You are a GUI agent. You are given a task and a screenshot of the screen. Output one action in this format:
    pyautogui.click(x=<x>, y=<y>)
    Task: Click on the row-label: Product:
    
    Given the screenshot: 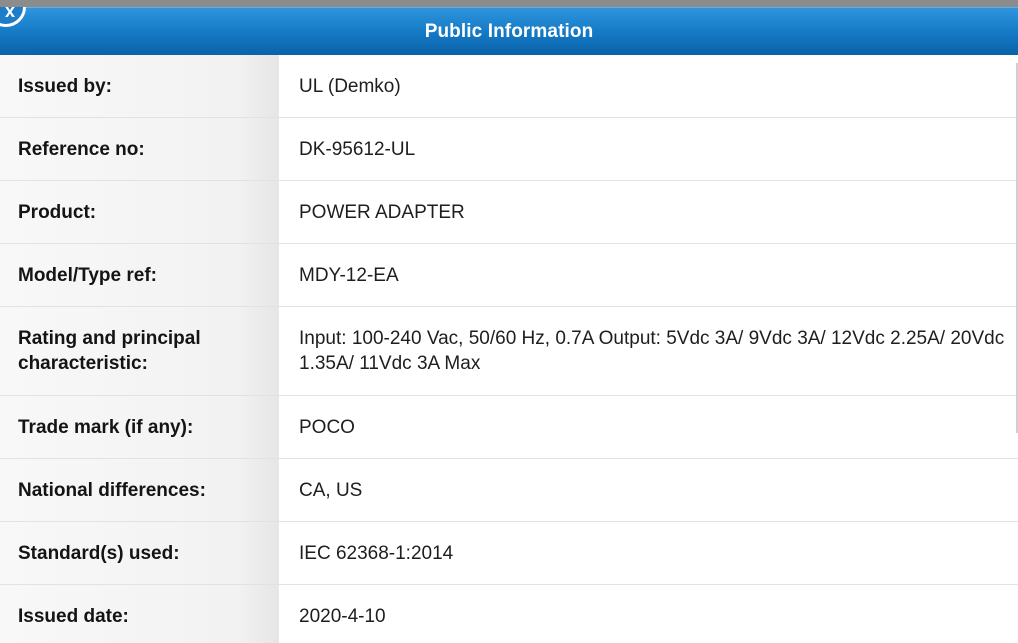 What is the action you would take?
    pyautogui.click(x=139, y=212)
    